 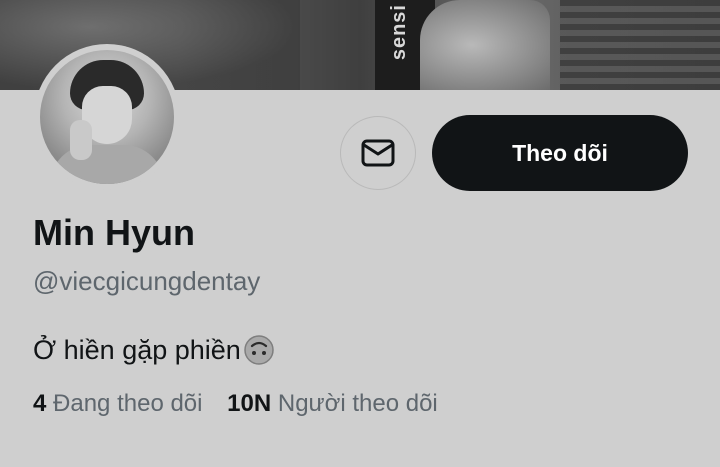 What do you see at coordinates (147, 281) in the screenshot?
I see `profile-handle: @viecgicungdentay` at bounding box center [147, 281].